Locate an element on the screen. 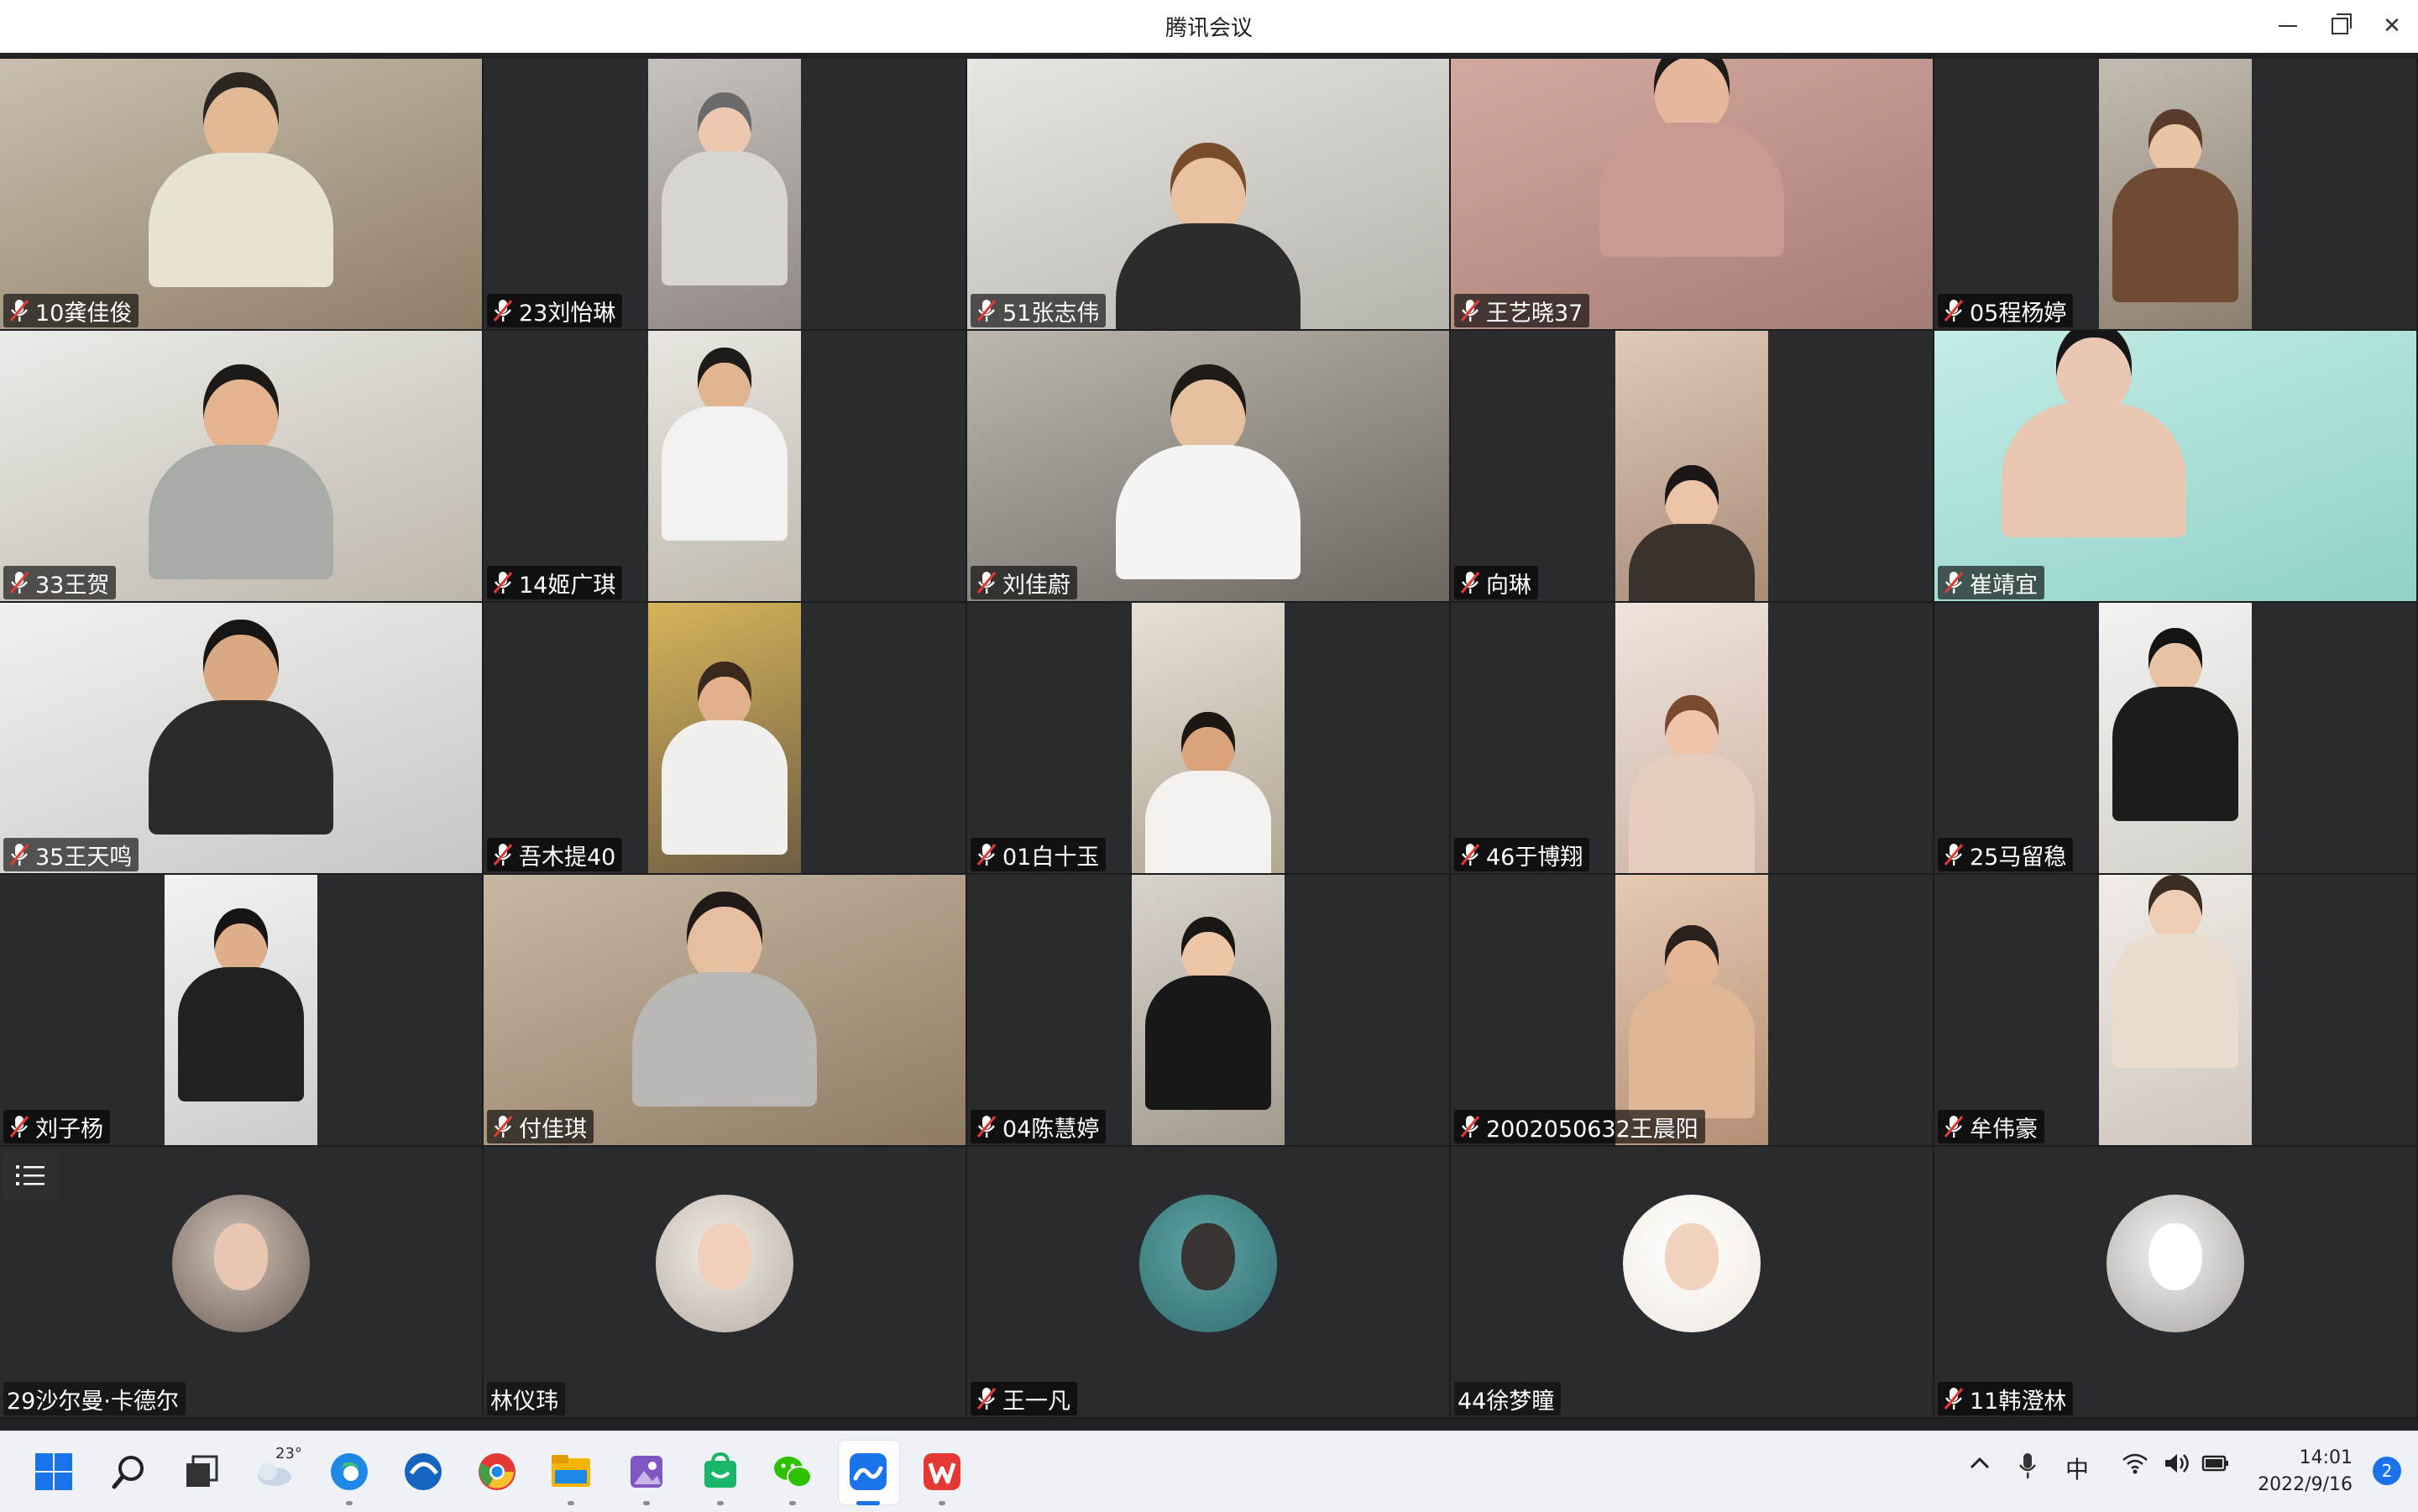 The image size is (2418, 1512). participant-name-tag: 王艺晓37 is located at coordinates (1522, 310).